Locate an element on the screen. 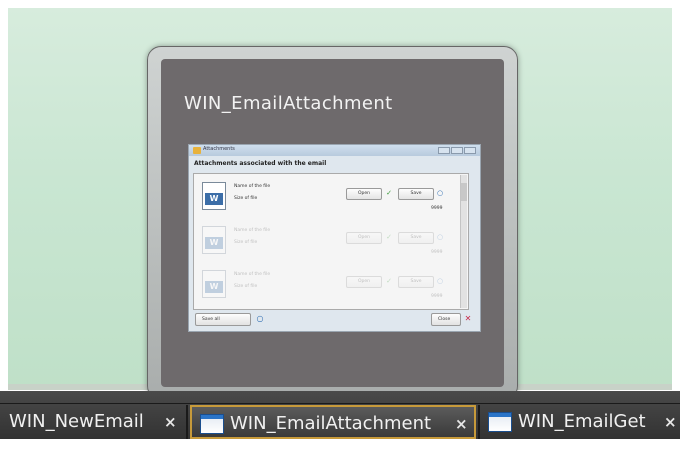 The height and width of the screenshot is (452, 680). taskbar-tab-emailget: WIN_EmailGet × is located at coordinates (581, 422).